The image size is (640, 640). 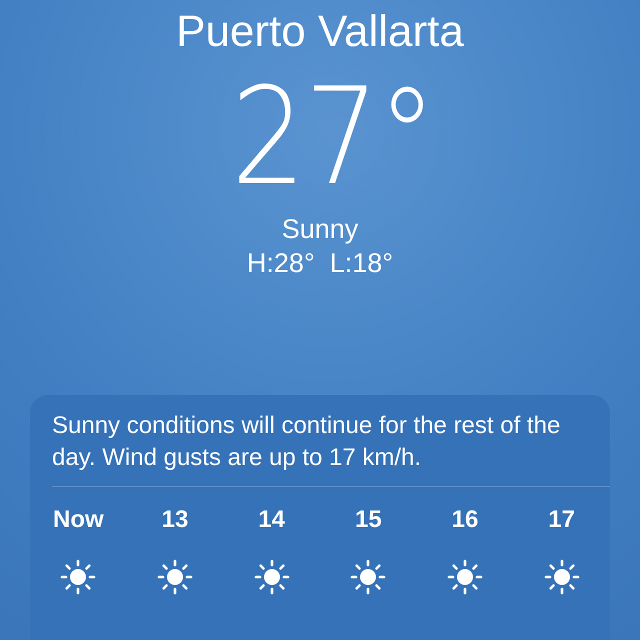 I want to click on weather-condition: Sunny, so click(x=320, y=229).